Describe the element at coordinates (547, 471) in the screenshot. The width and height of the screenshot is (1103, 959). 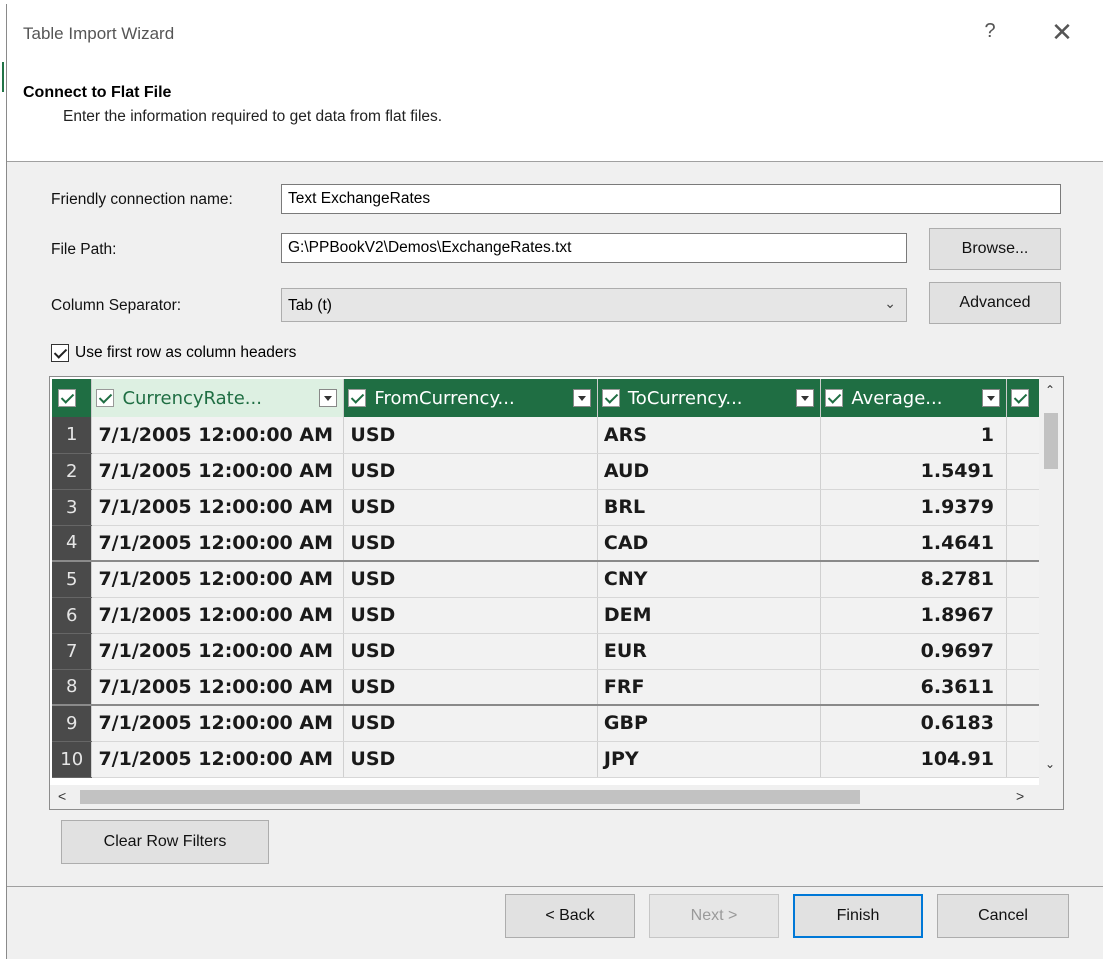
I see `table-row: 2 7/1/2005 12:00:00 AM USD AUD 1.5491` at that location.